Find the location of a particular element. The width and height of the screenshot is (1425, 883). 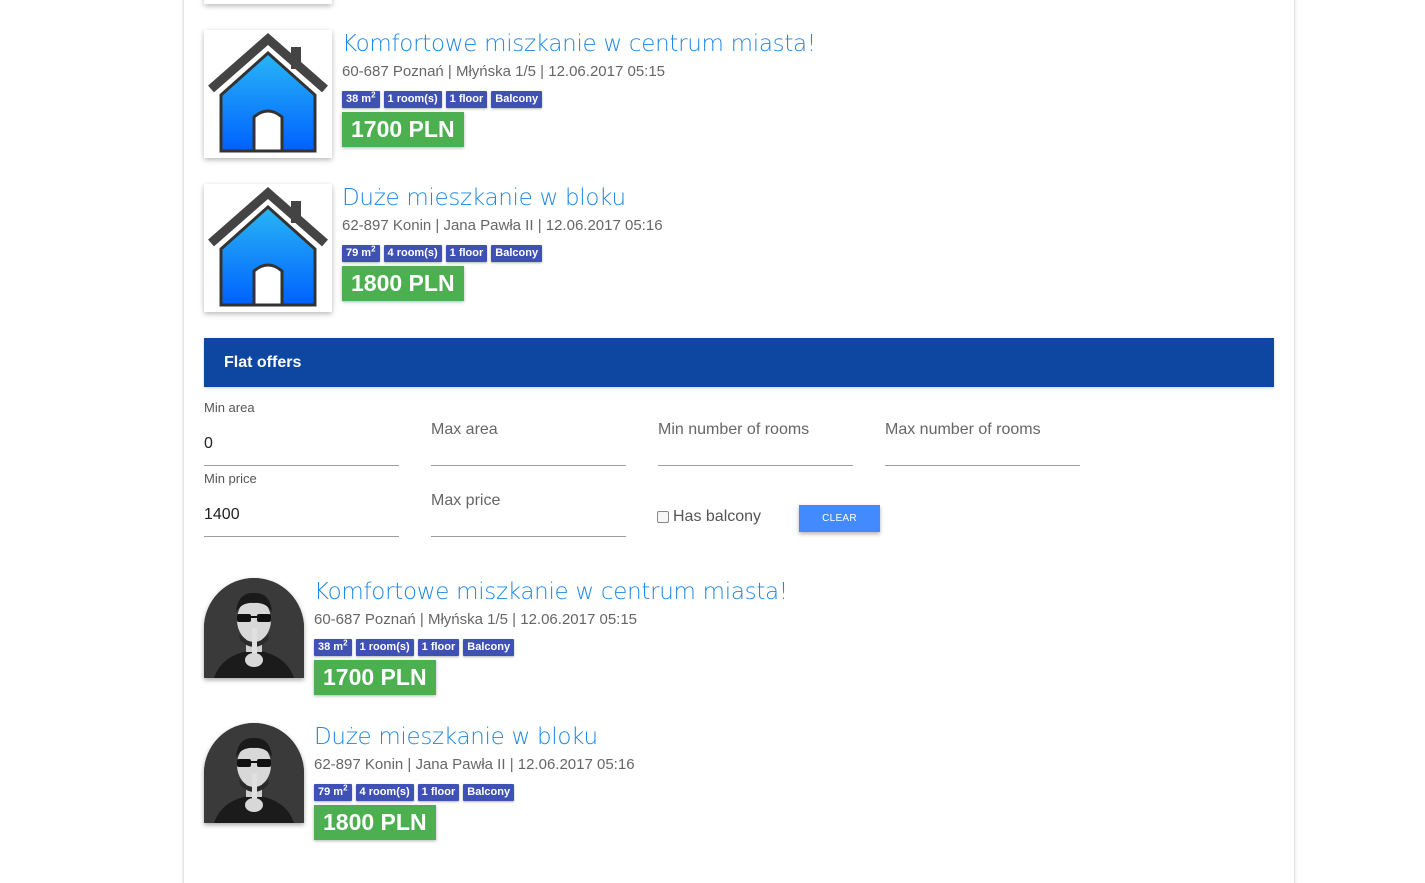

max-price-field is located at coordinates (528, 507).